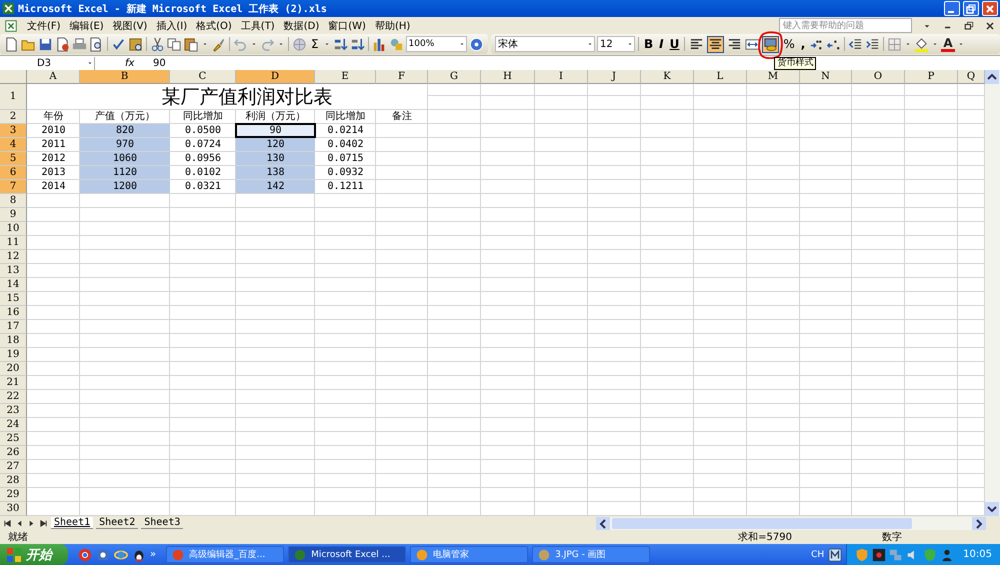 This screenshot has width=1000, height=565. Describe the element at coordinates (992, 293) in the screenshot. I see `vertical-scrollbar` at that location.